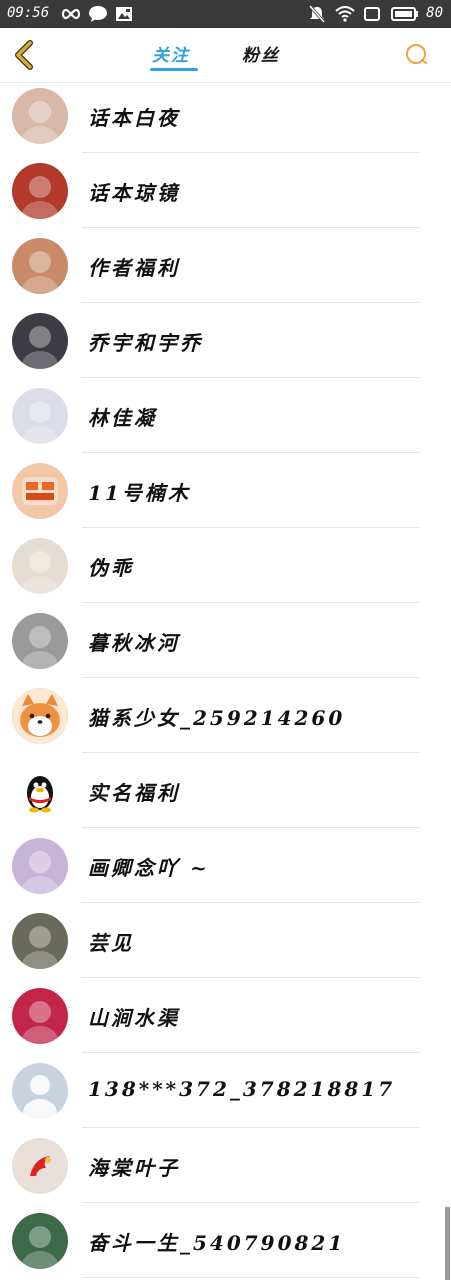  What do you see at coordinates (134, 118) in the screenshot?
I see `contact-name: 话本白夜` at bounding box center [134, 118].